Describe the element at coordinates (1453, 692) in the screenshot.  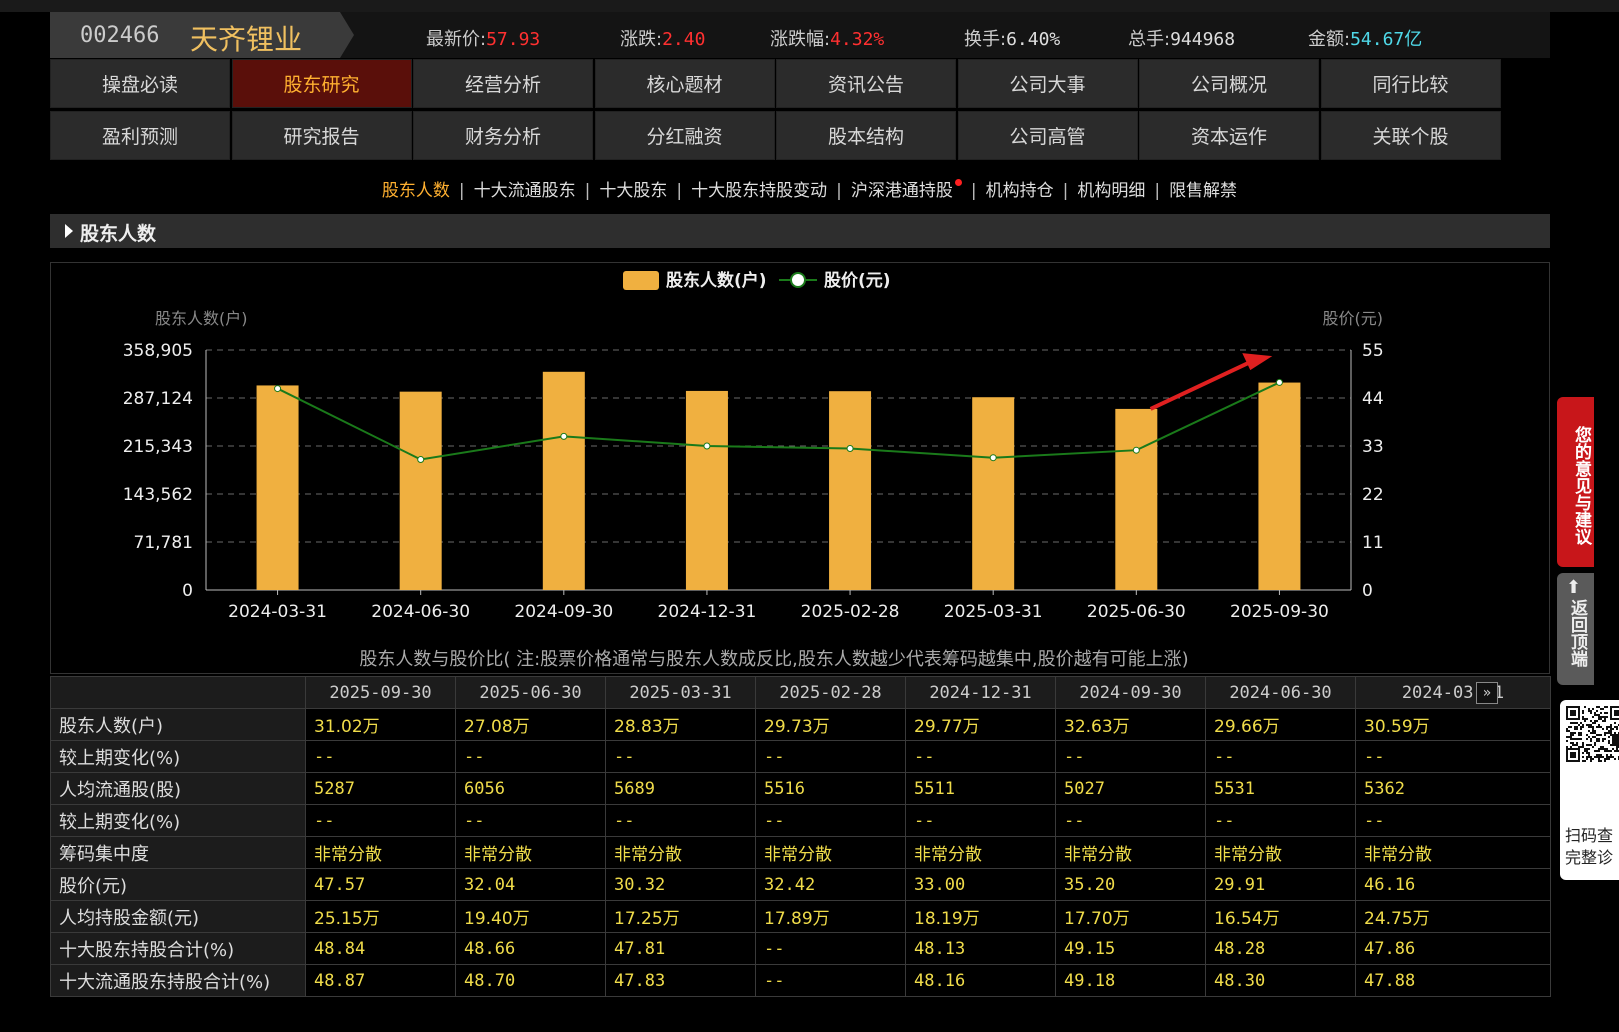
I see `column-header: 2024-03-31` at that location.